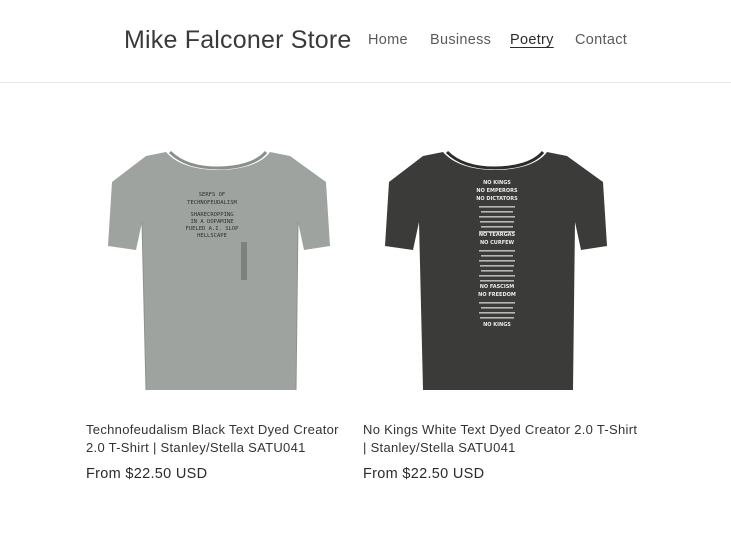 The image size is (731, 536). Describe the element at coordinates (532, 40) in the screenshot. I see `nav-link-poetry: Poetry` at that location.